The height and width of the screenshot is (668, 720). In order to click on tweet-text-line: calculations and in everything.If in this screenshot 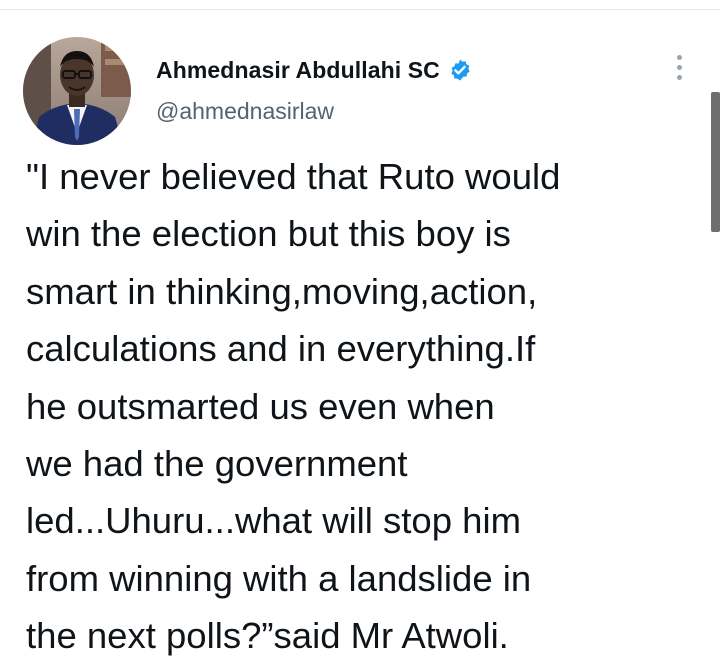, I will do `click(281, 349)`.